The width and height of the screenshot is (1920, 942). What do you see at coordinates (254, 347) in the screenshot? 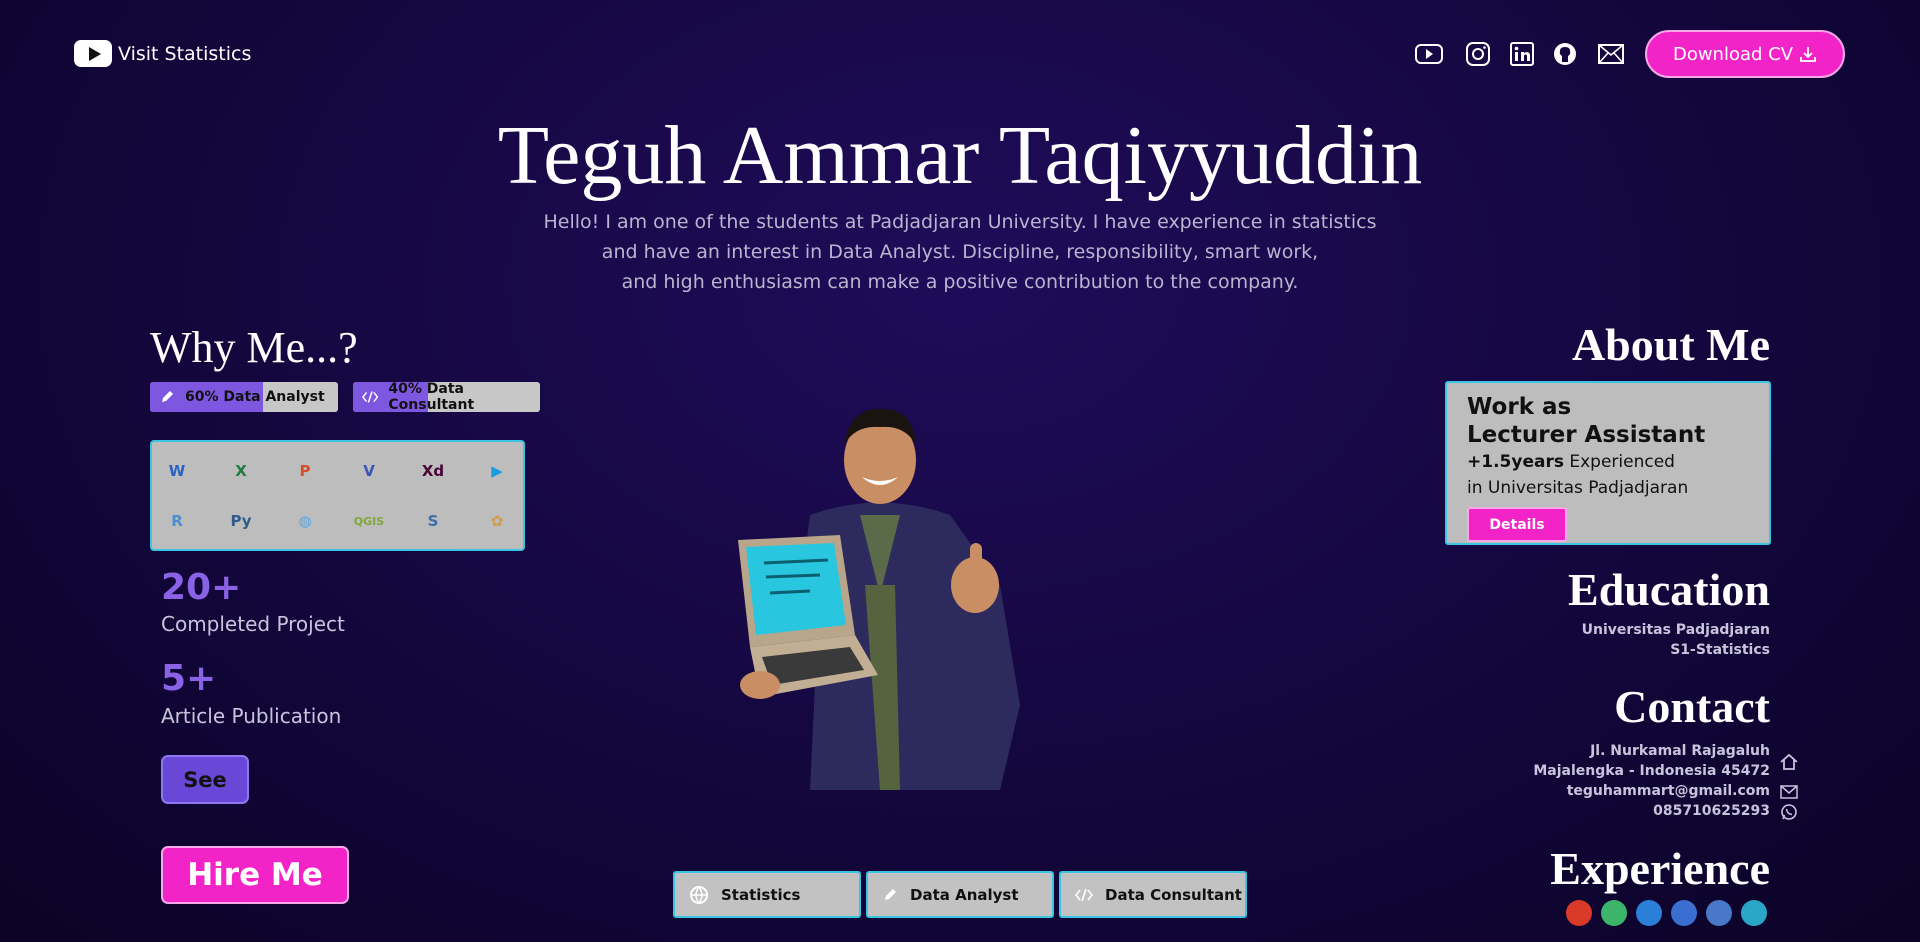
I see `why-me-heading: Why Me...?` at bounding box center [254, 347].